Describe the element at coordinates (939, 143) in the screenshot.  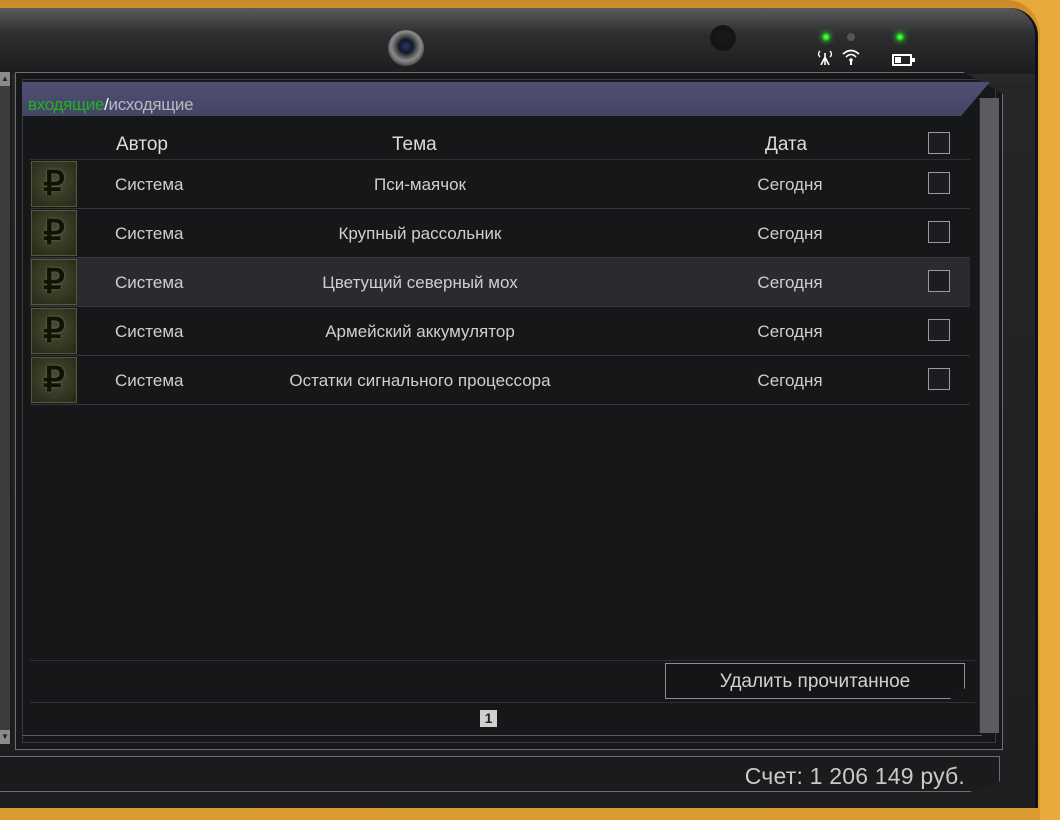
I see `select-all-checkbox` at that location.